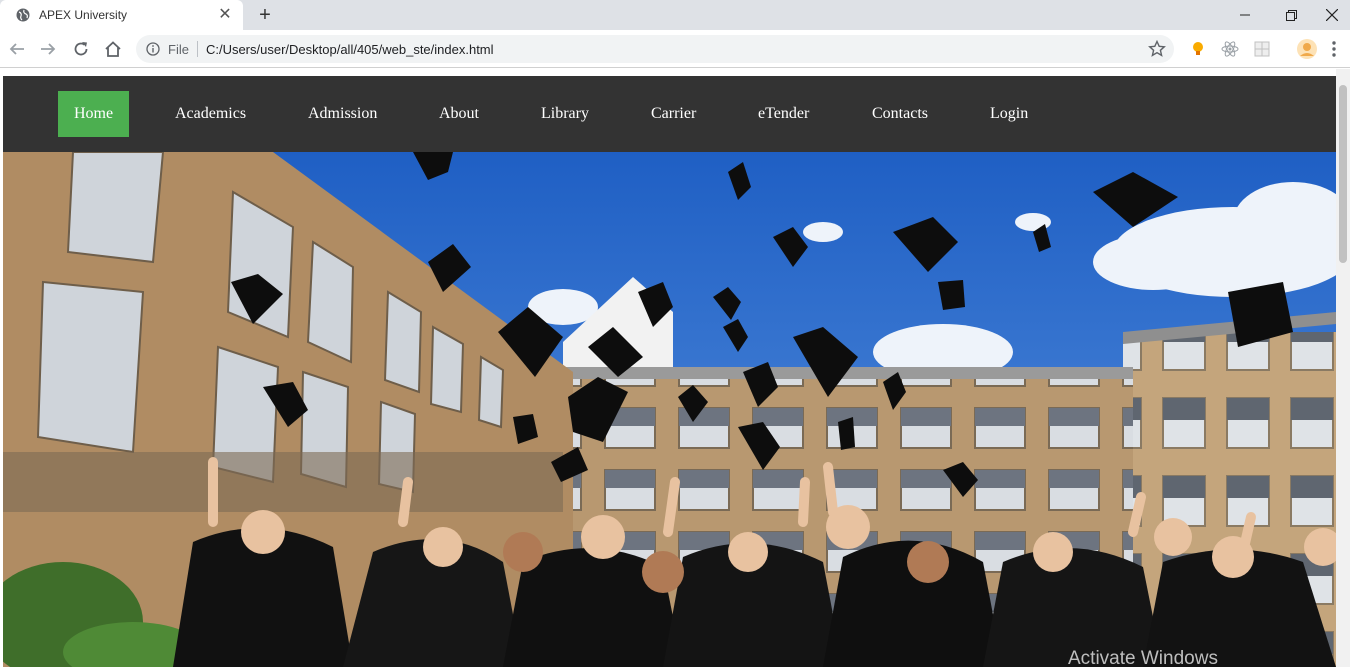  What do you see at coordinates (197, 49) in the screenshot?
I see `url-separator` at bounding box center [197, 49].